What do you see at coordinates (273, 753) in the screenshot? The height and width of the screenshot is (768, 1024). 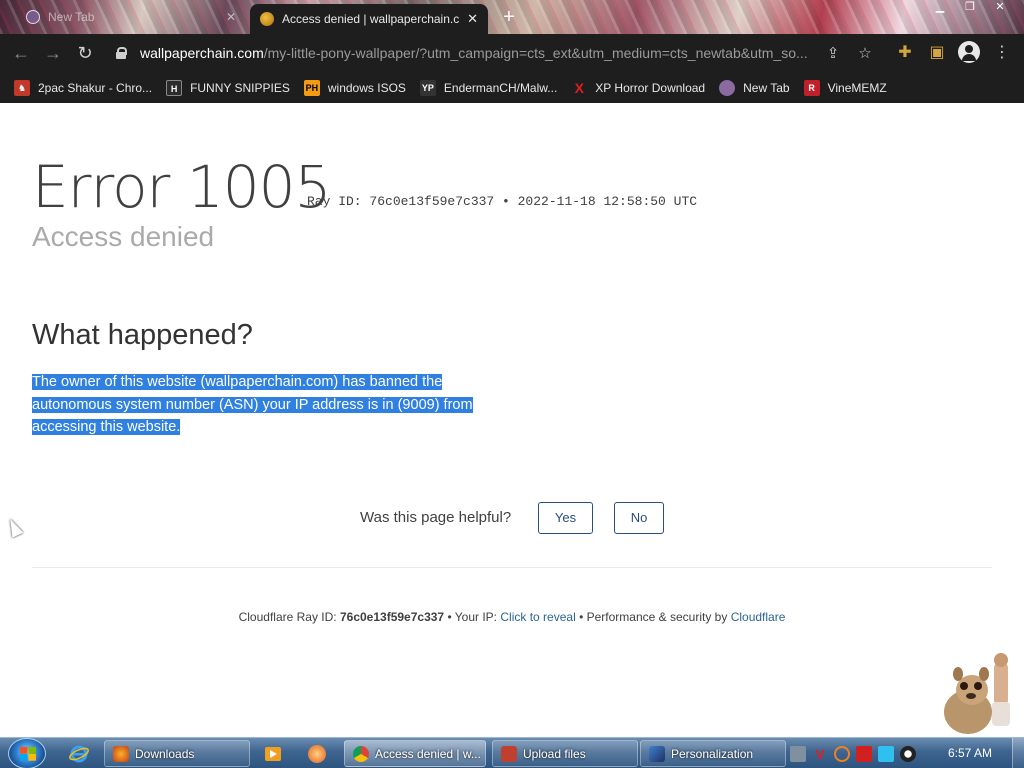 I see `media-player-icon` at bounding box center [273, 753].